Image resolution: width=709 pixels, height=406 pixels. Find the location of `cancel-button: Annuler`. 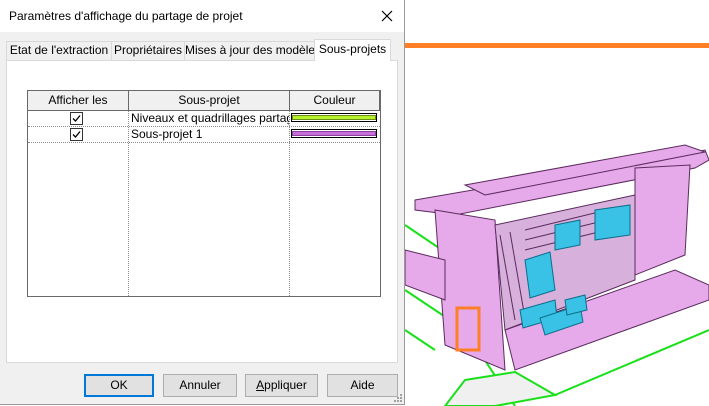

cancel-button: Annuler is located at coordinates (200, 385).